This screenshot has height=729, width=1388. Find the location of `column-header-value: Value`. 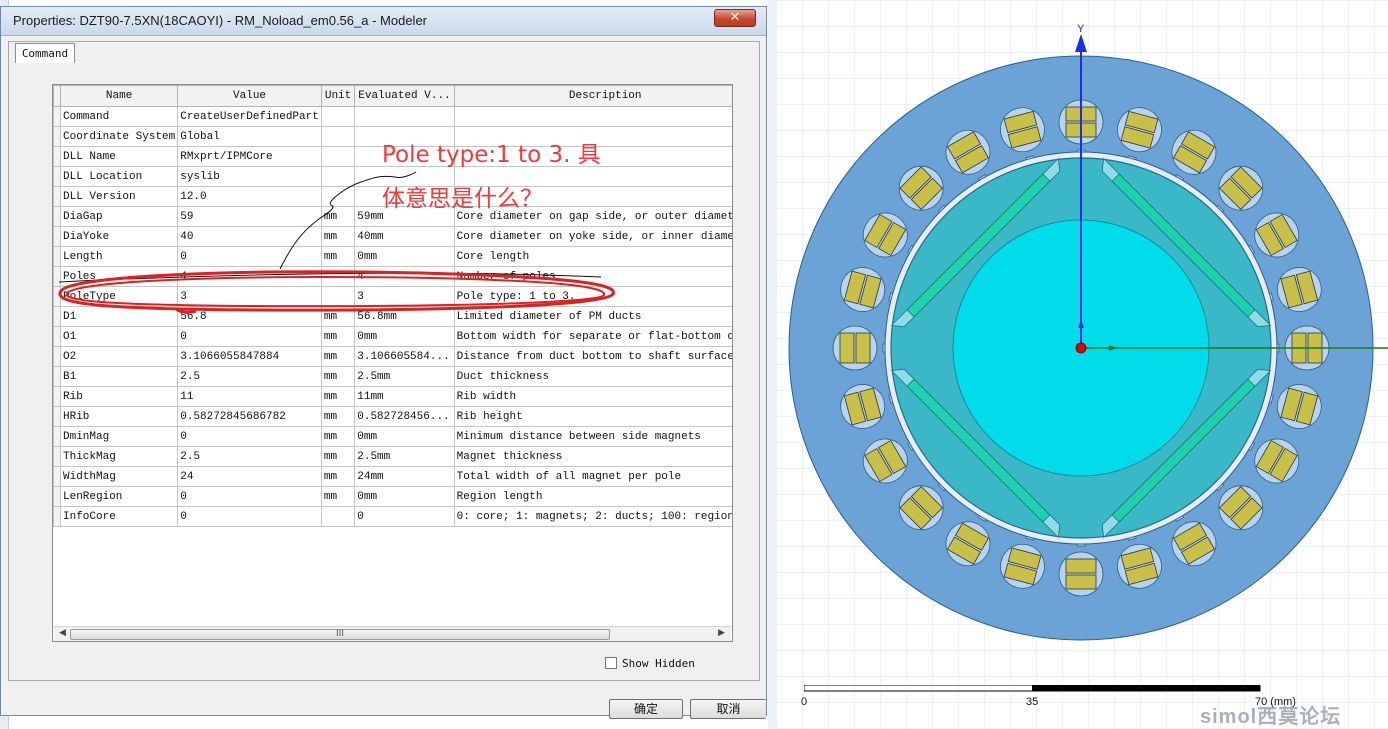

column-header-value: Value is located at coordinates (249, 96).